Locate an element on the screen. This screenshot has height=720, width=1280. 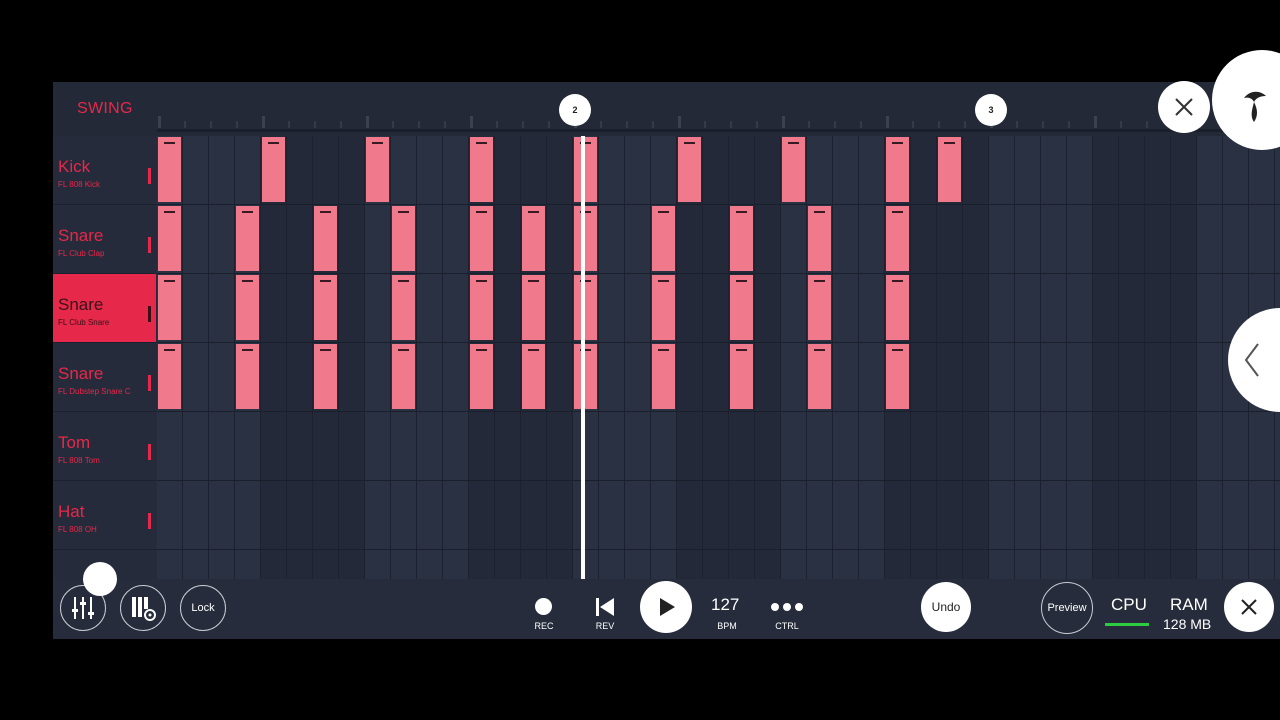
ruler-baseline is located at coordinates (718, 130).